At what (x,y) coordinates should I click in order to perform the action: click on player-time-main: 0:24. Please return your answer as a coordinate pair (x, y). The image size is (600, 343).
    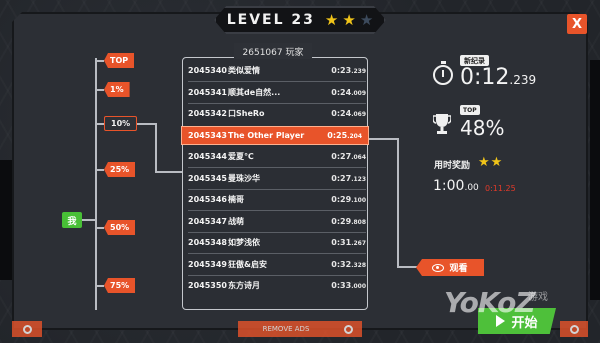
    Looking at the image, I should click on (341, 92).